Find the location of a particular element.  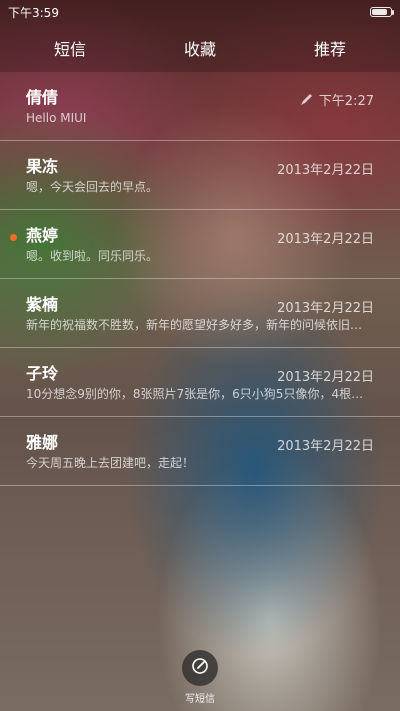

tab-favorites: 收藏 is located at coordinates (200, 48).